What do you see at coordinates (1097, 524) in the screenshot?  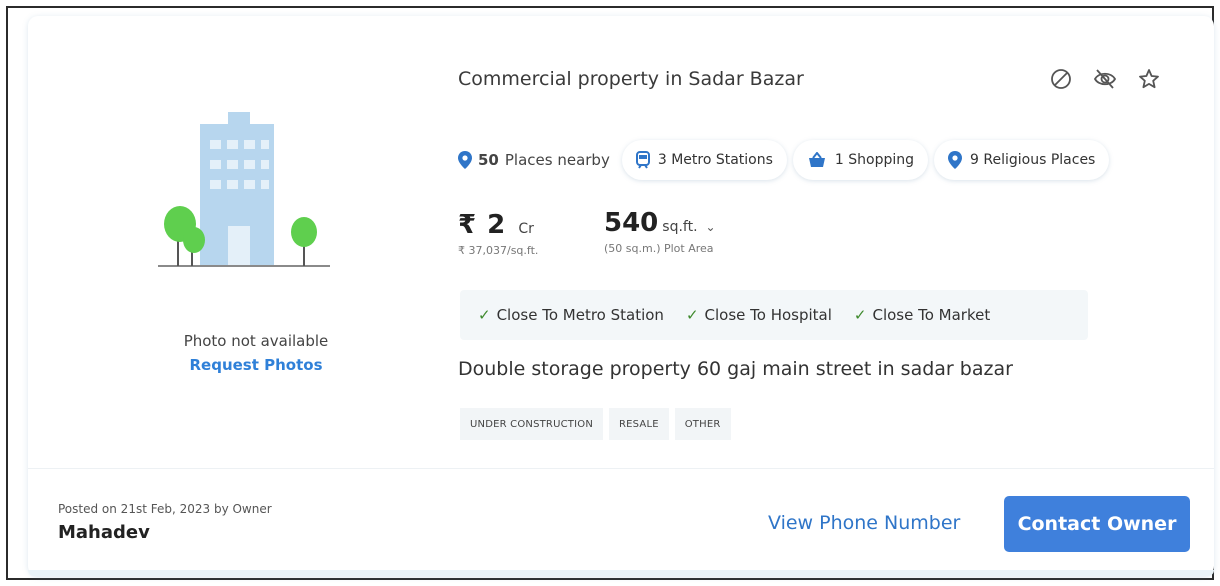 I see `contact-owner-button: Contact Owner` at bounding box center [1097, 524].